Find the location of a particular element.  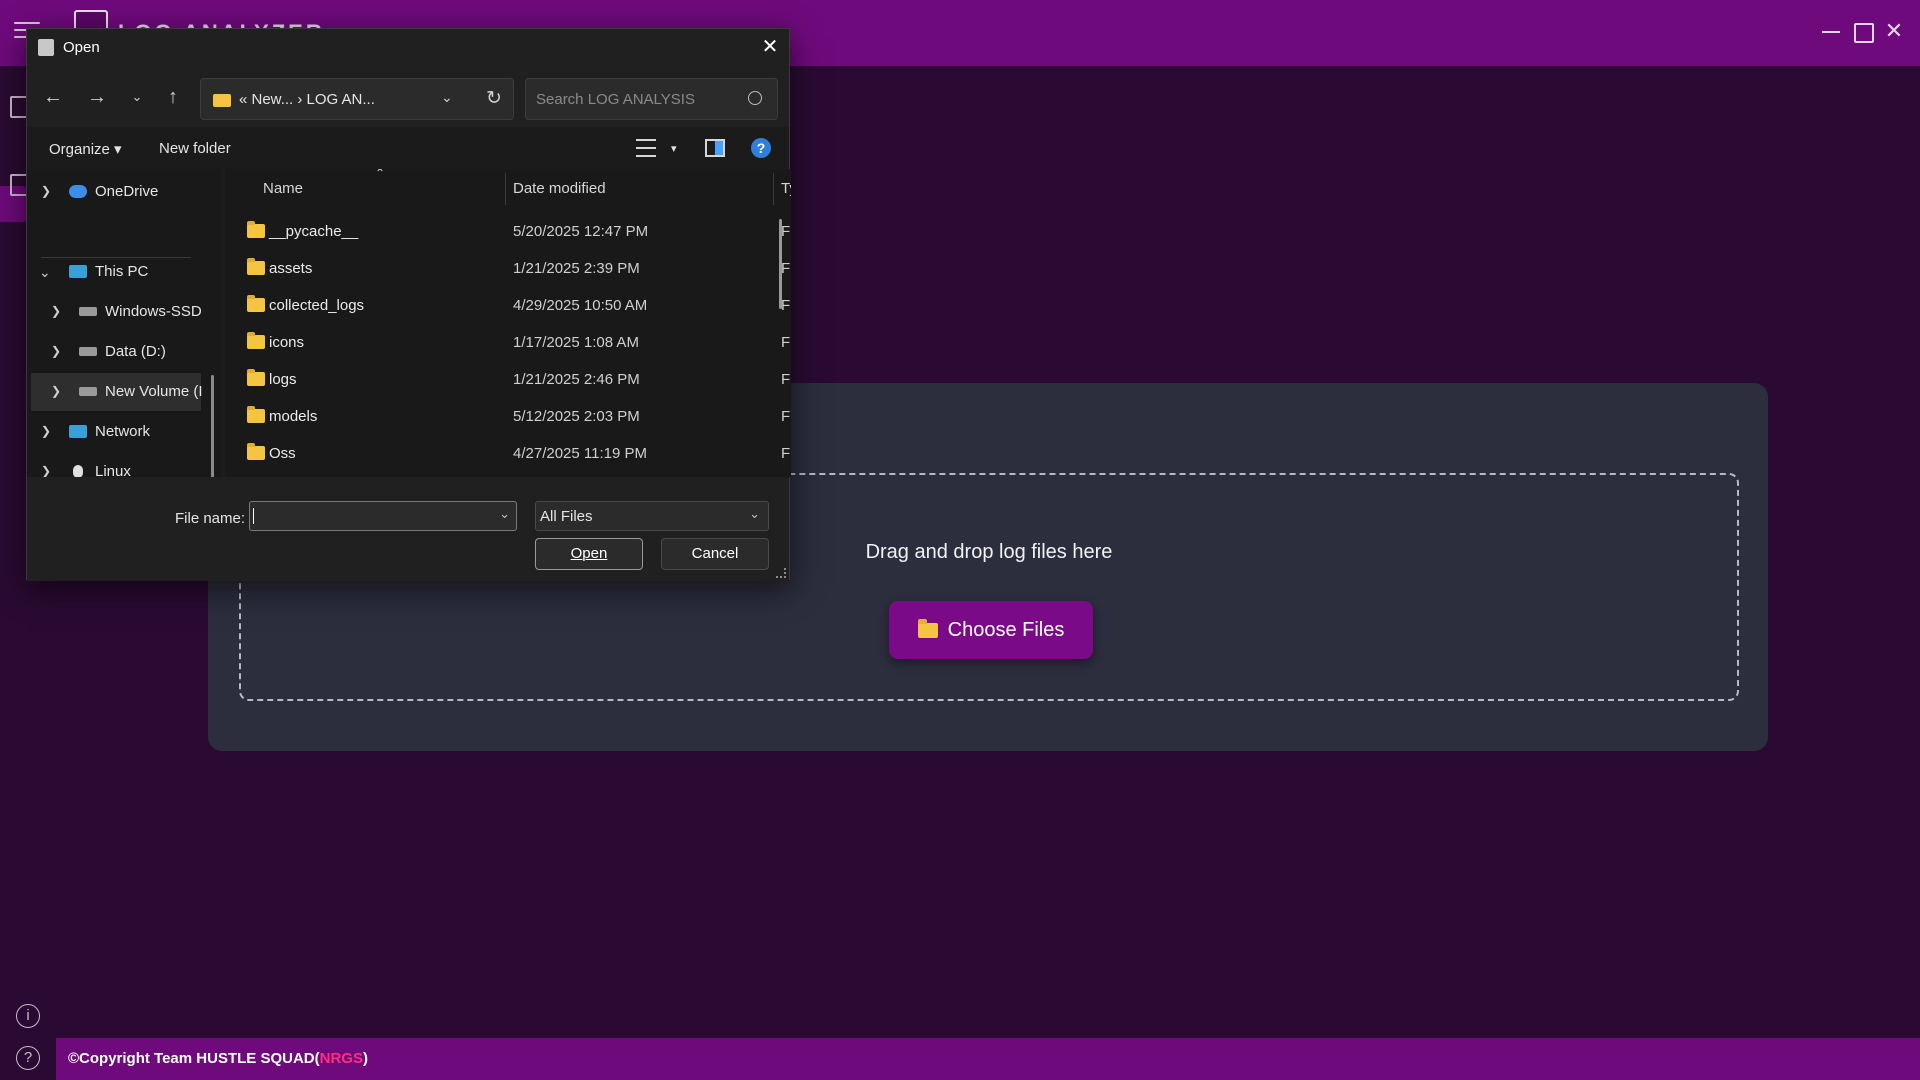

nav-item-label: This PC is located at coordinates (122, 271).